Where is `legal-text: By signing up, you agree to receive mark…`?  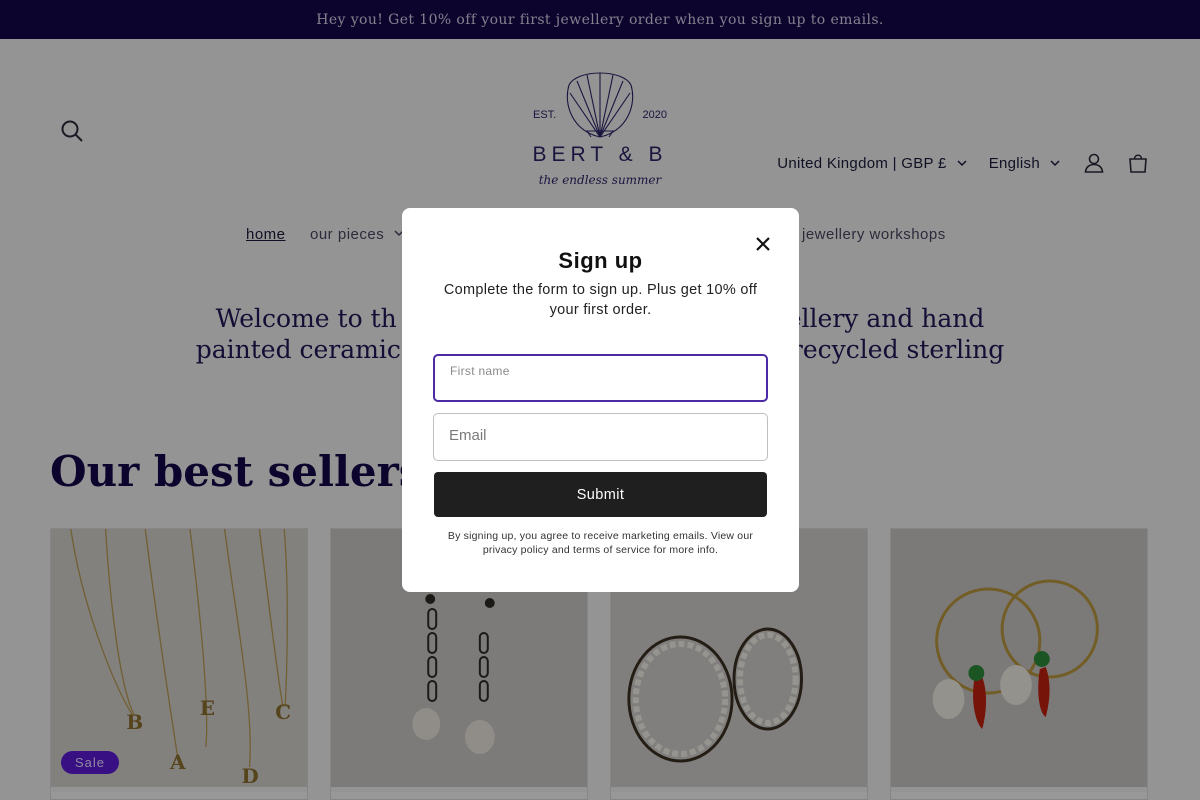 legal-text: By signing up, you agree to receive mark… is located at coordinates (600, 543).